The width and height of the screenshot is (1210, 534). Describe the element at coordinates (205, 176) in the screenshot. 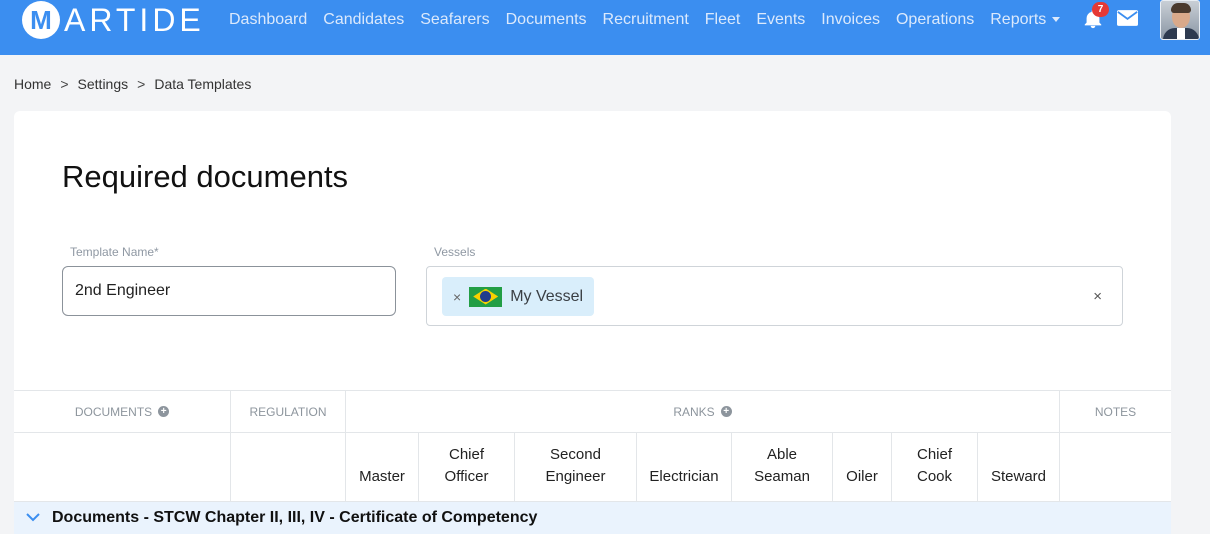

I see `page-title: Required documents` at that location.